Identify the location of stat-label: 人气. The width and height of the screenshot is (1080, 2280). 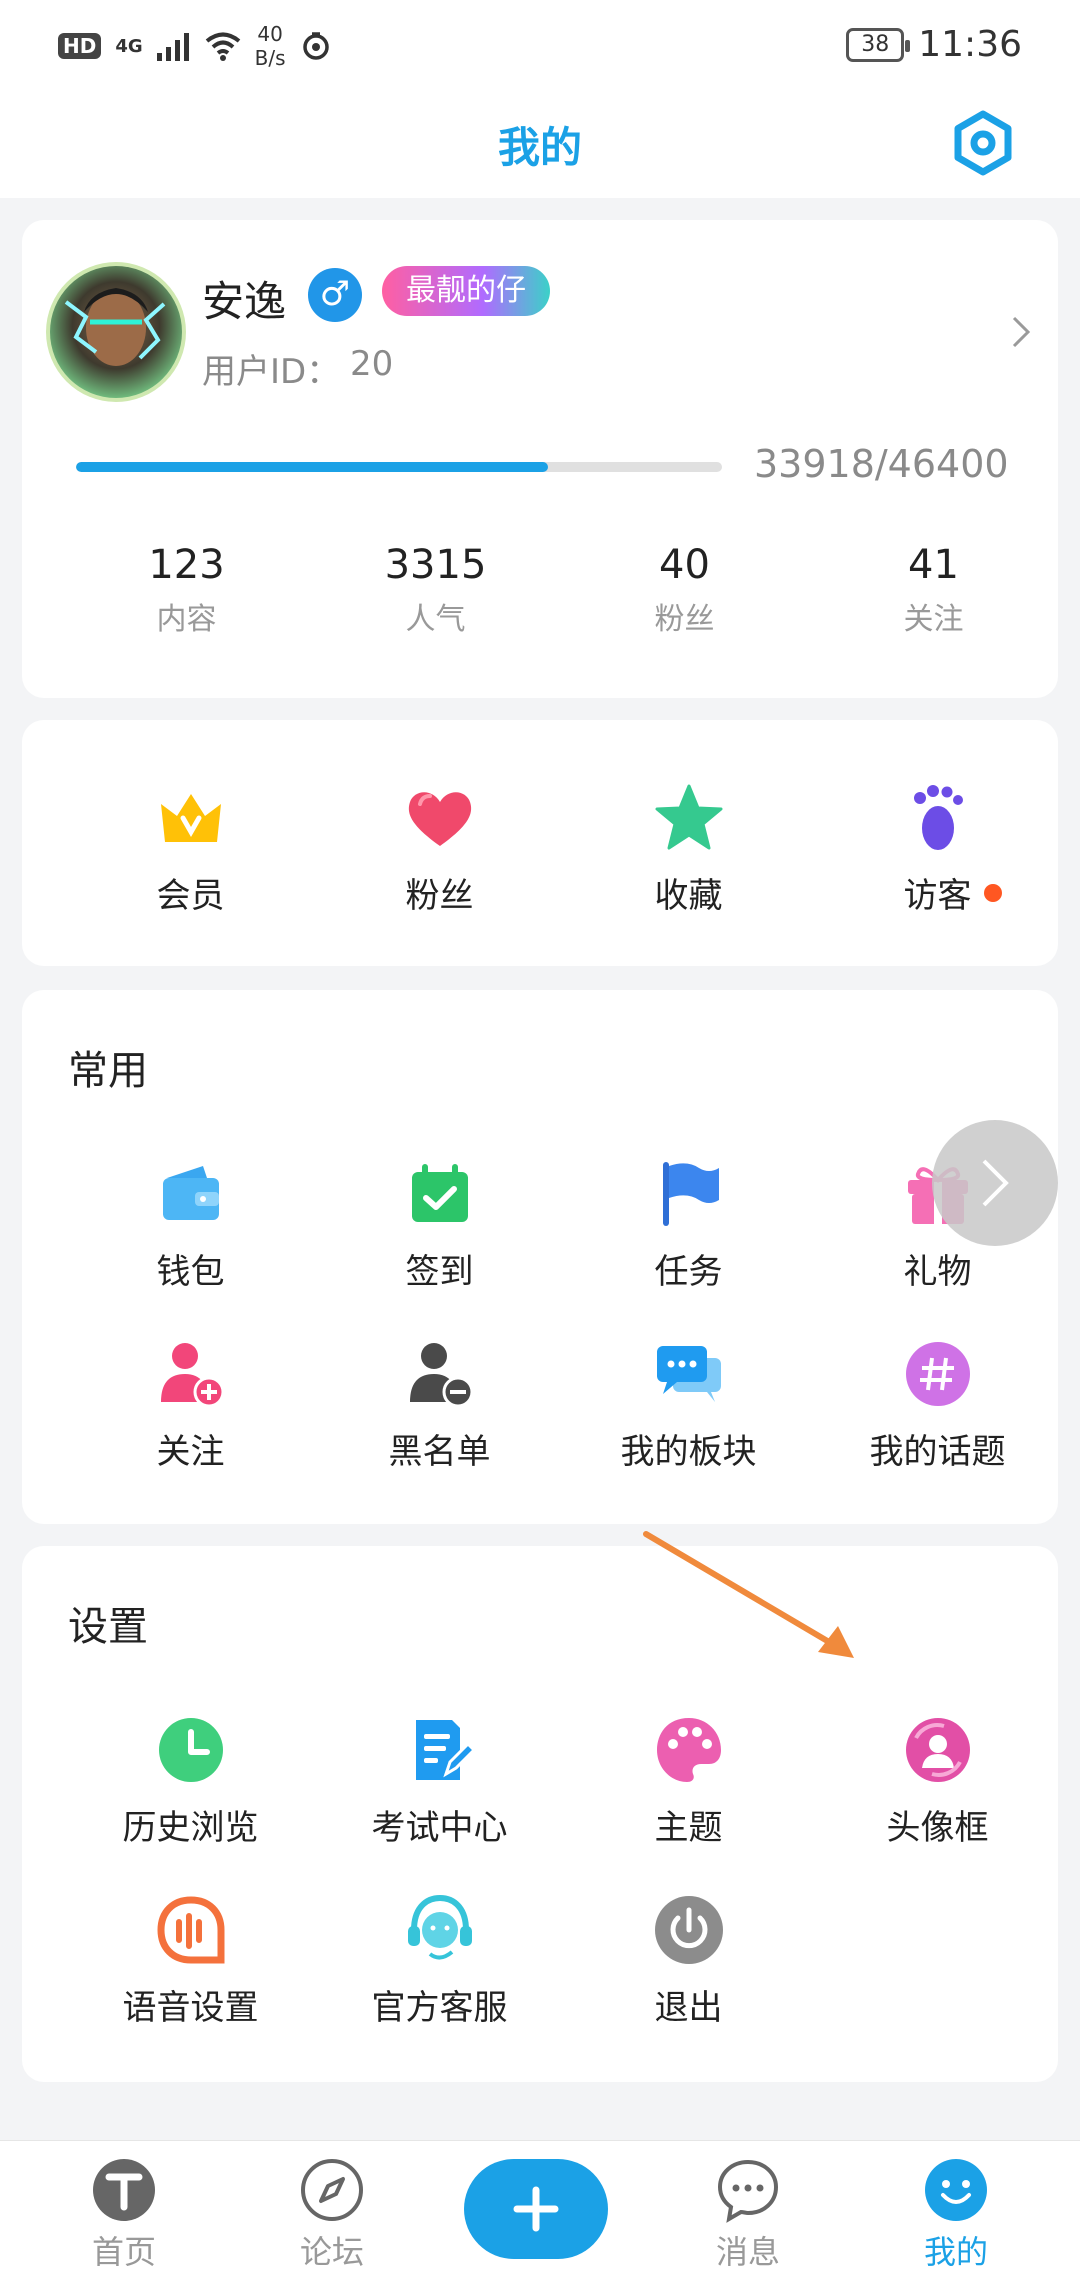
(435, 619).